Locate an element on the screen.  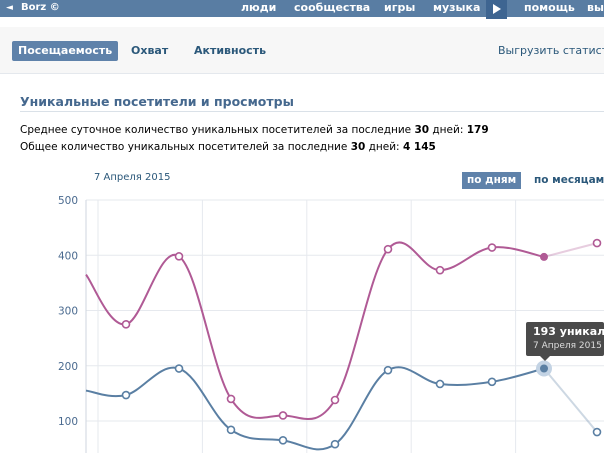
y-tick-label: 100 is located at coordinates (68, 422).